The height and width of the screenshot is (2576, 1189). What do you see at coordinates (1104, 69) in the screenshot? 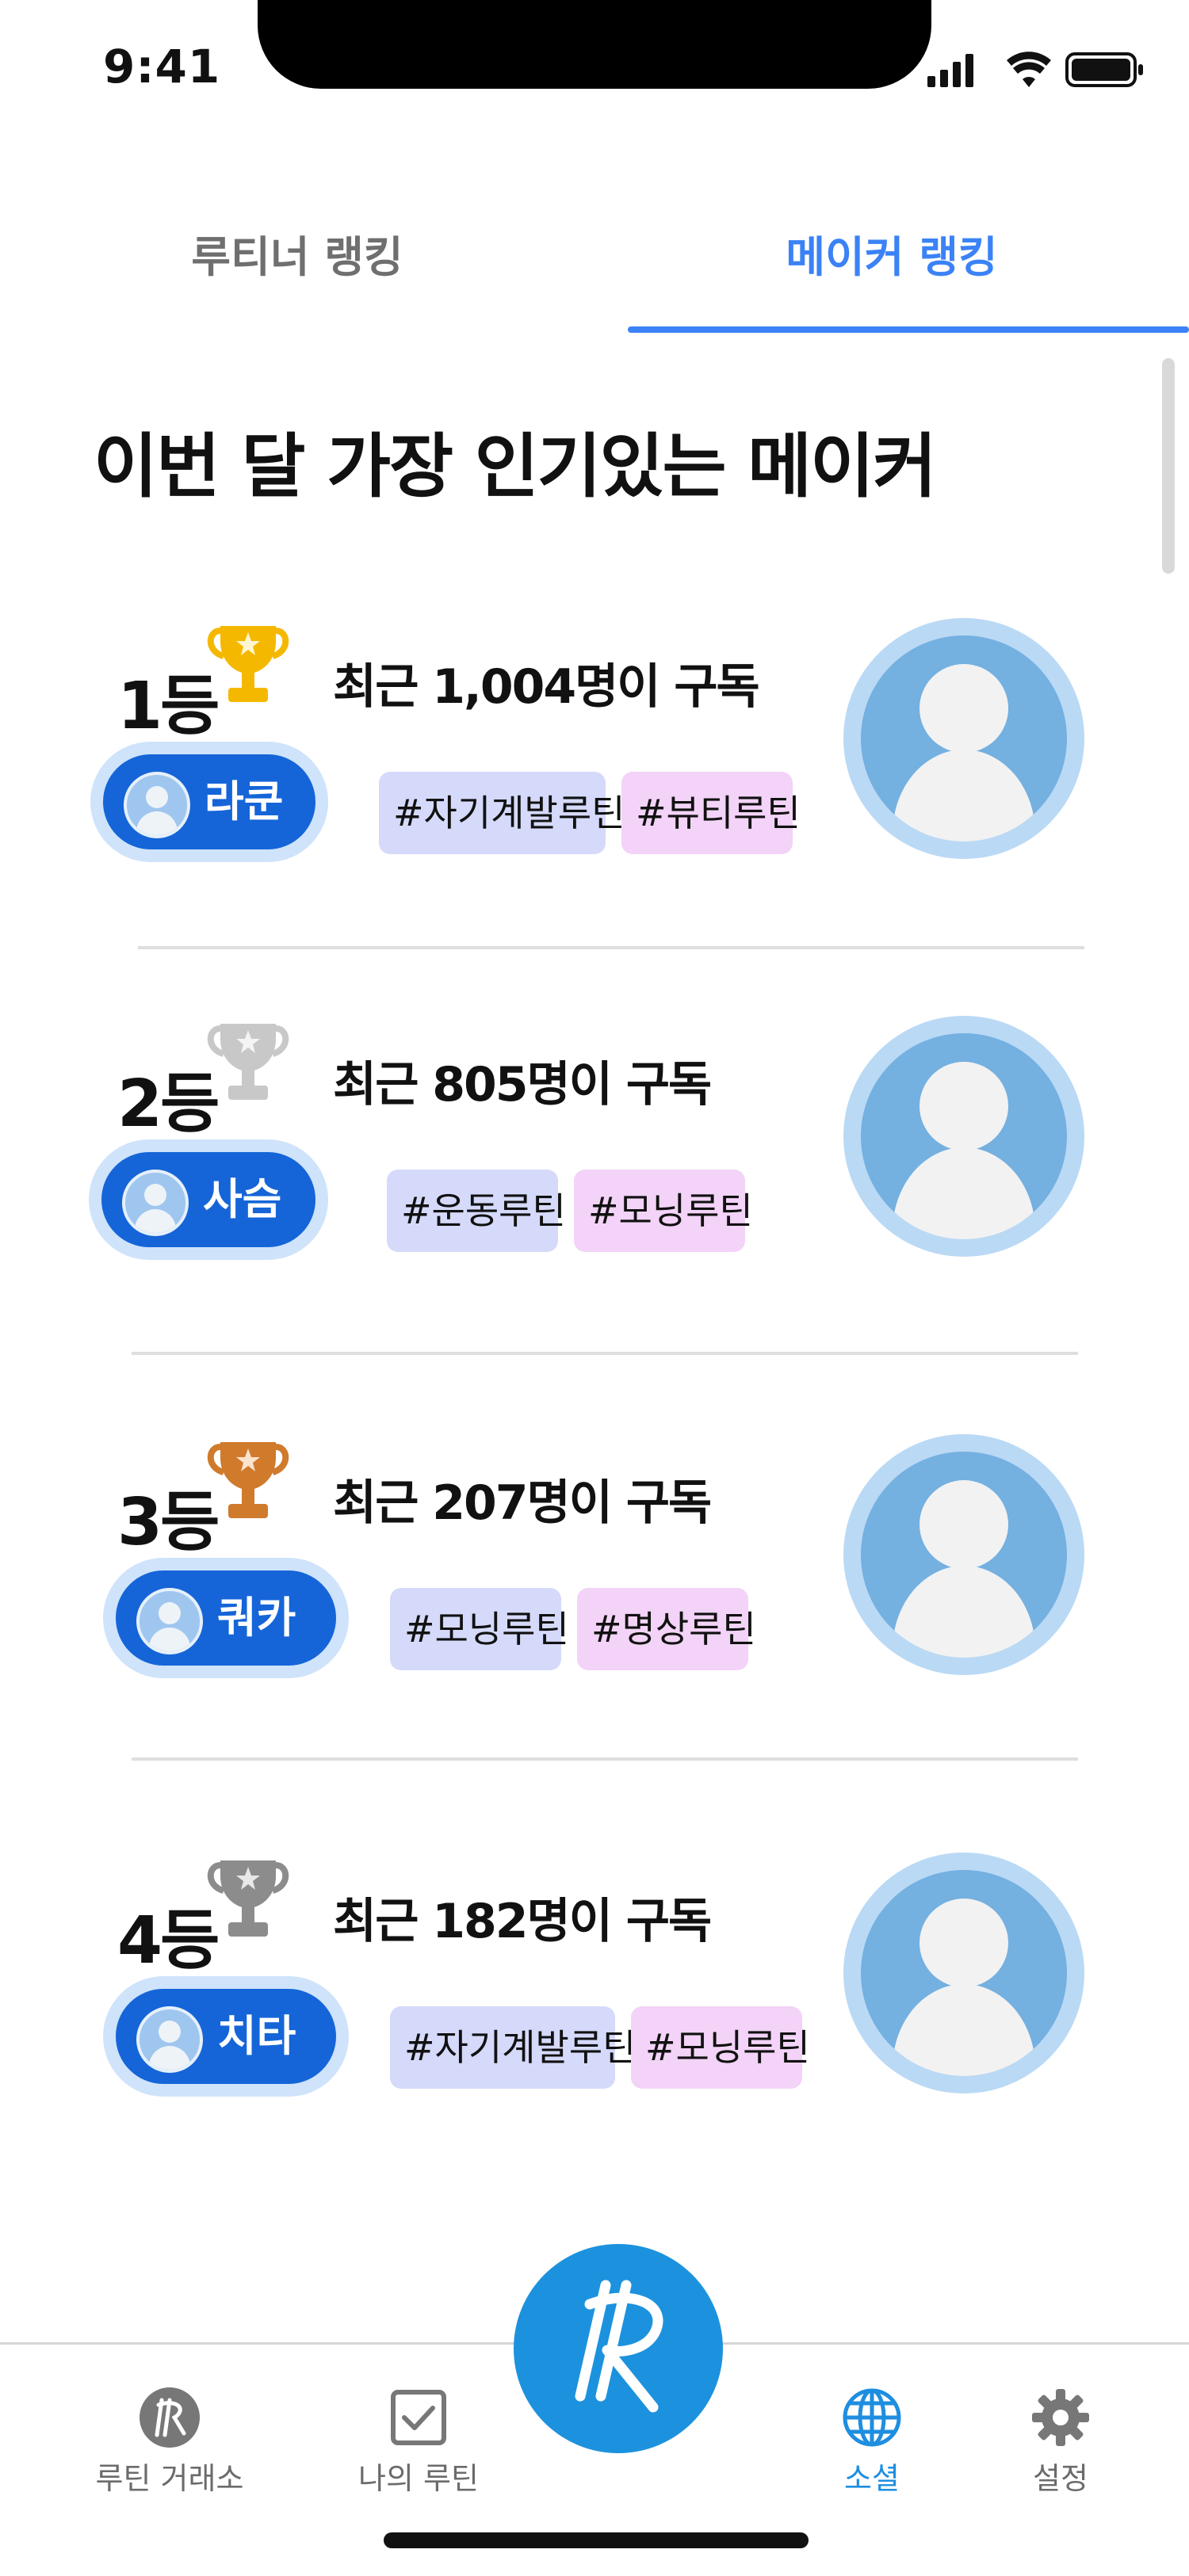
I see `battery-icon` at bounding box center [1104, 69].